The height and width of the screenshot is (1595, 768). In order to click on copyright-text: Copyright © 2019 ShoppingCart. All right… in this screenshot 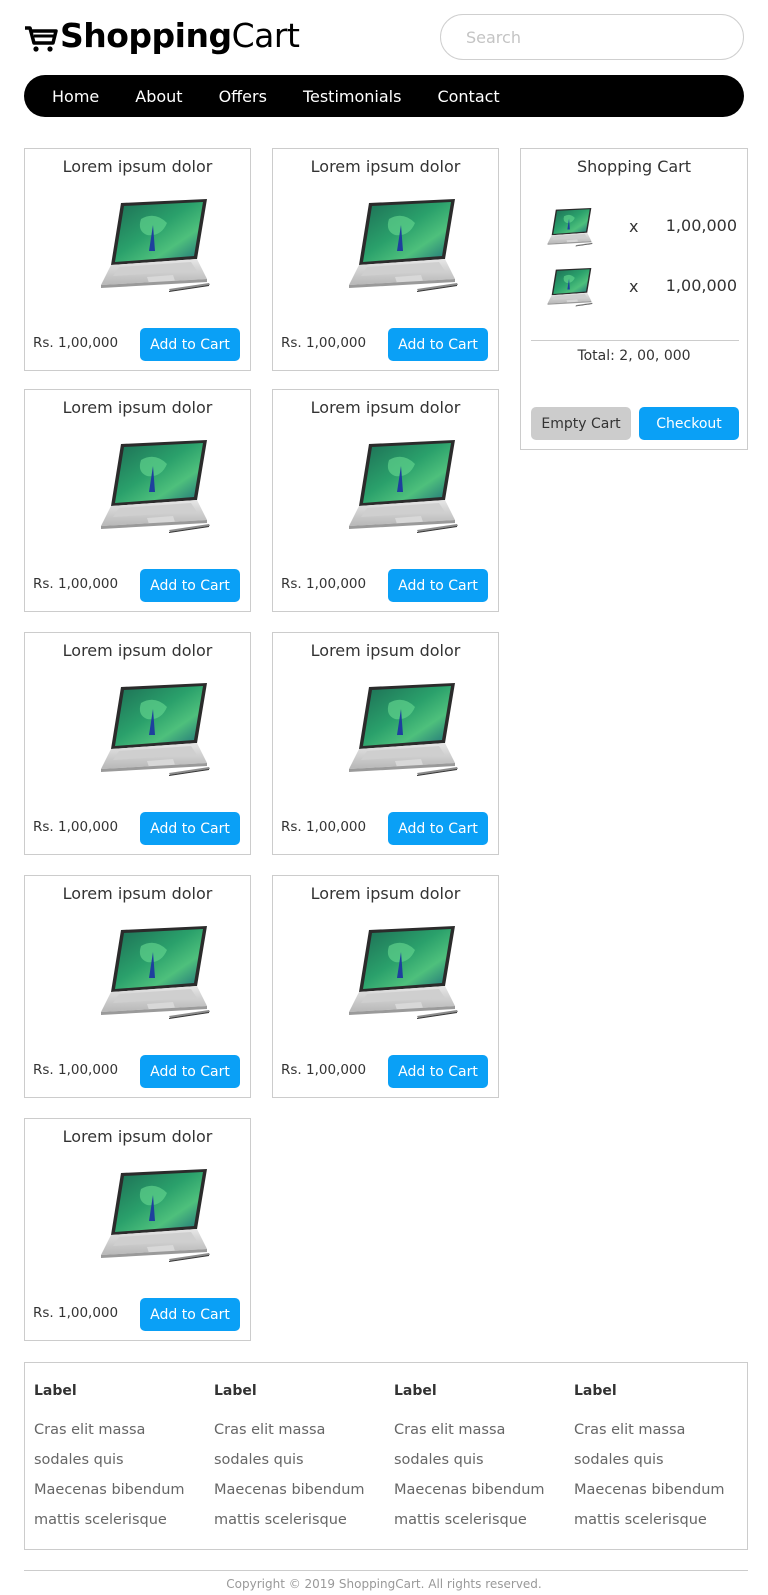, I will do `click(384, 1584)`.